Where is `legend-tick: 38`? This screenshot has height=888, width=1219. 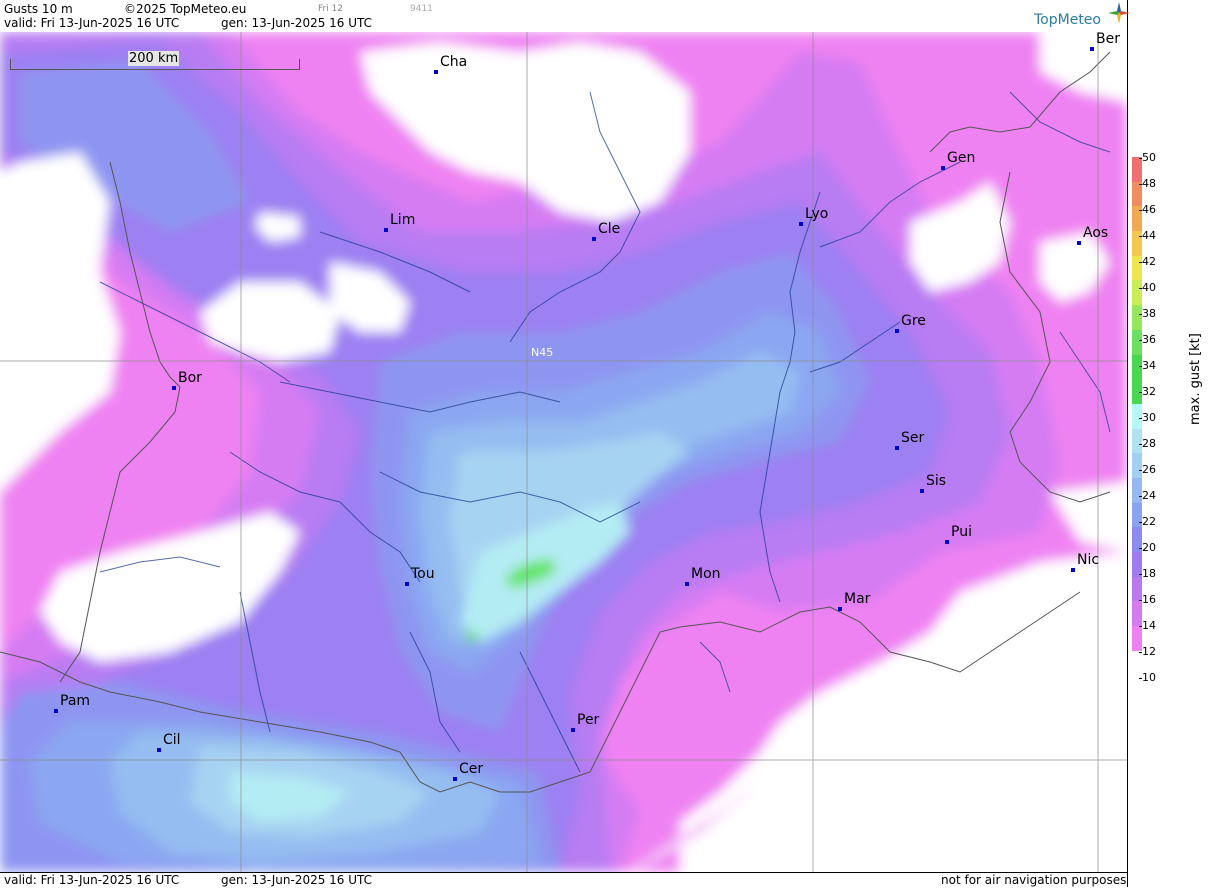
legend-tick: 38 is located at coordinates (1147, 313).